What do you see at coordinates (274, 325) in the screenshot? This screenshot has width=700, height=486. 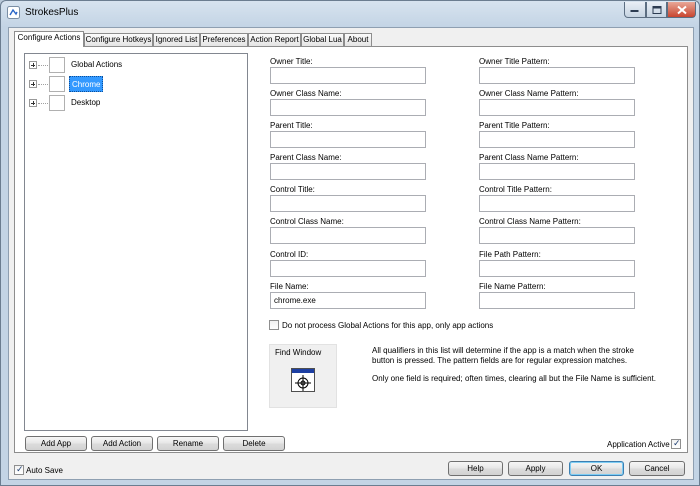 I see `no-global-actions-checkbox` at bounding box center [274, 325].